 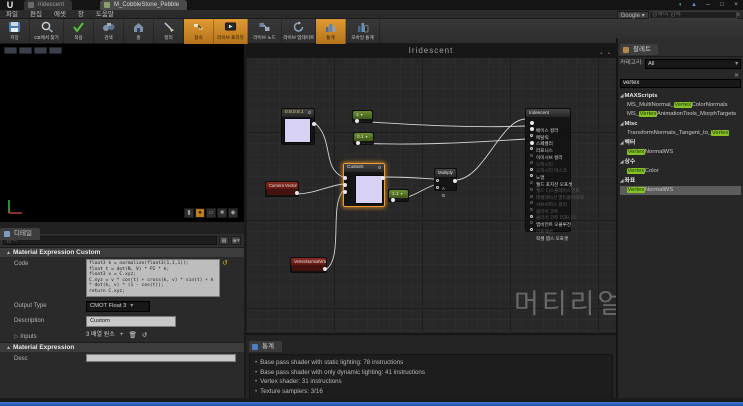 What do you see at coordinates (331, 31) in the screenshot?
I see `stats-button: 통계` at bounding box center [331, 31].